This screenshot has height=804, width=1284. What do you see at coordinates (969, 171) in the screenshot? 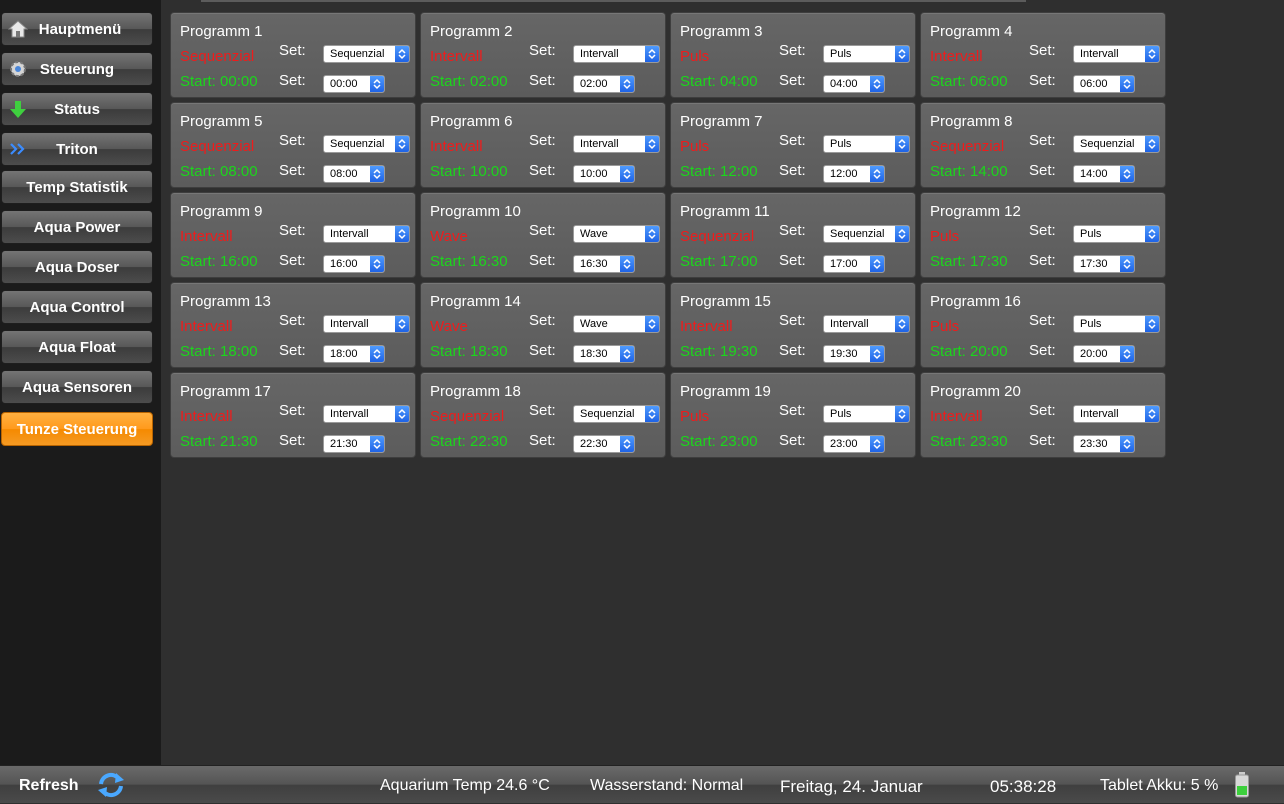
I see `start-time: Start: 14:00` at bounding box center [969, 171].